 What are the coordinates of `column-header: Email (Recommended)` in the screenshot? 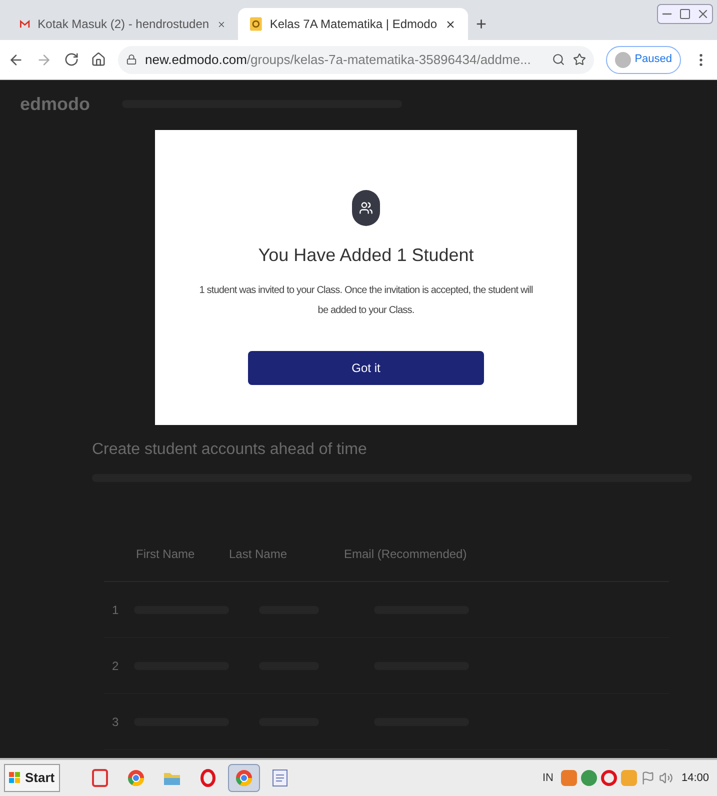 It's located at (405, 554).